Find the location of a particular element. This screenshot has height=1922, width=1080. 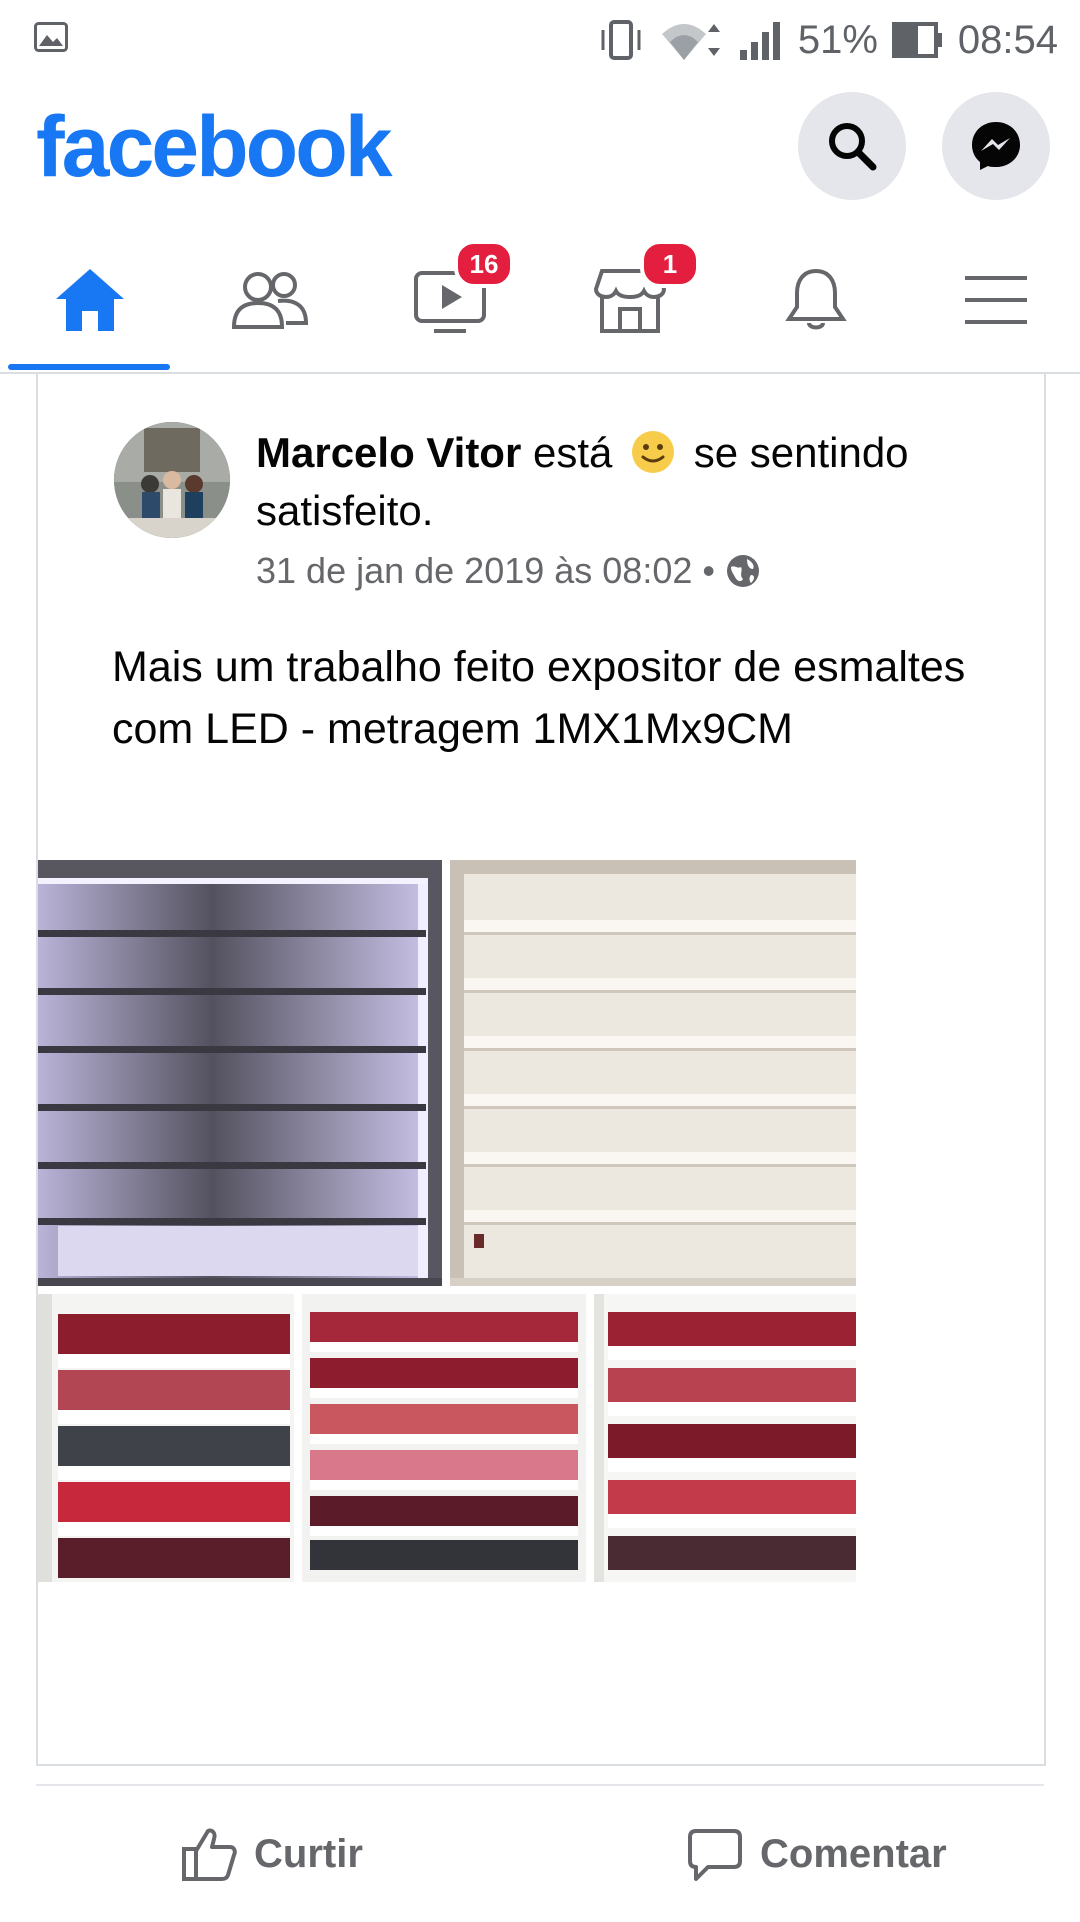

post-timestamp: 31 de jan de 2019 às 08:02 is located at coordinates (474, 571).